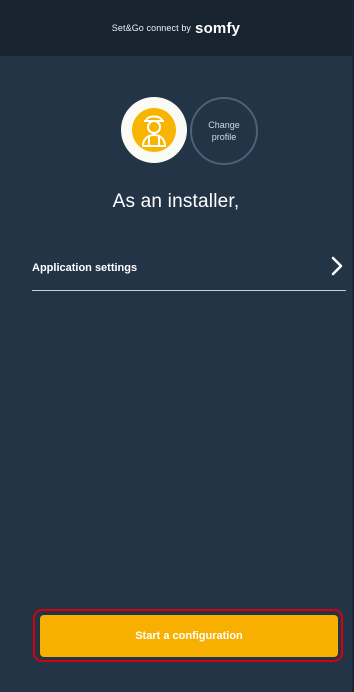 This screenshot has height=692, width=354. Describe the element at coordinates (218, 28) in the screenshot. I see `somfy-logo: somfy` at that location.